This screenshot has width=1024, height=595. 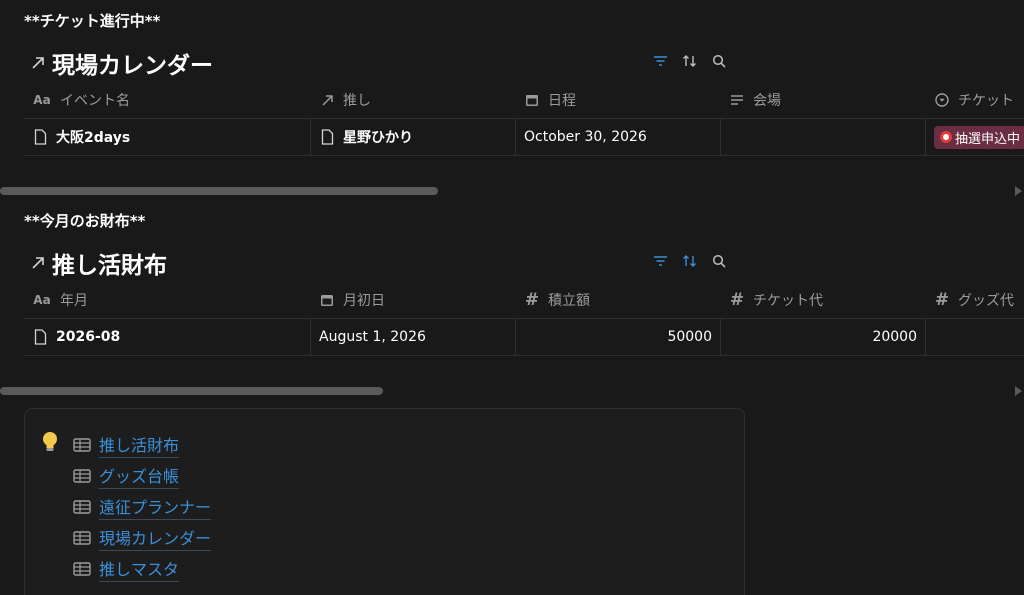 I want to click on column-header-goods-cost: # グッズ代, so click(x=975, y=300).